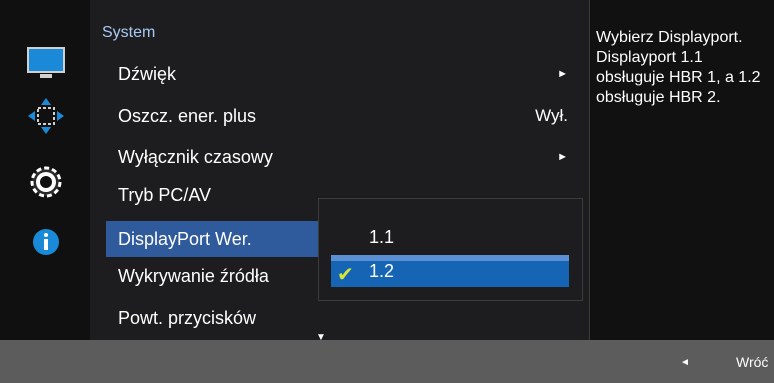 This screenshot has height=383, width=774. What do you see at coordinates (185, 239) in the screenshot?
I see `menu-item-label: DisplayPort Wer.` at bounding box center [185, 239].